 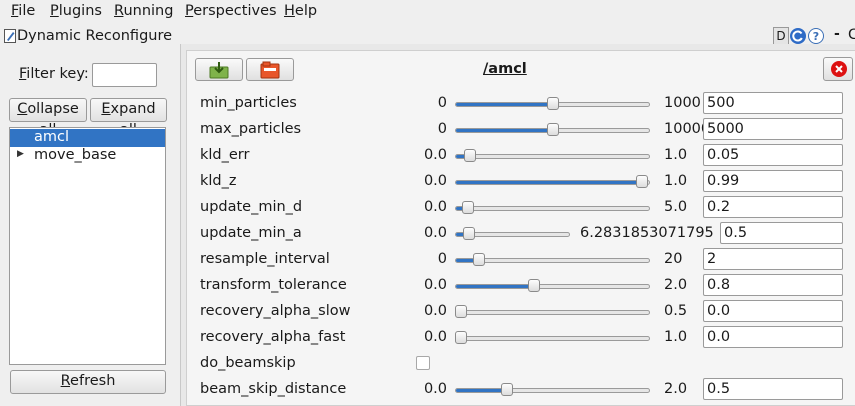 I want to click on reload-icon, so click(x=798, y=36).